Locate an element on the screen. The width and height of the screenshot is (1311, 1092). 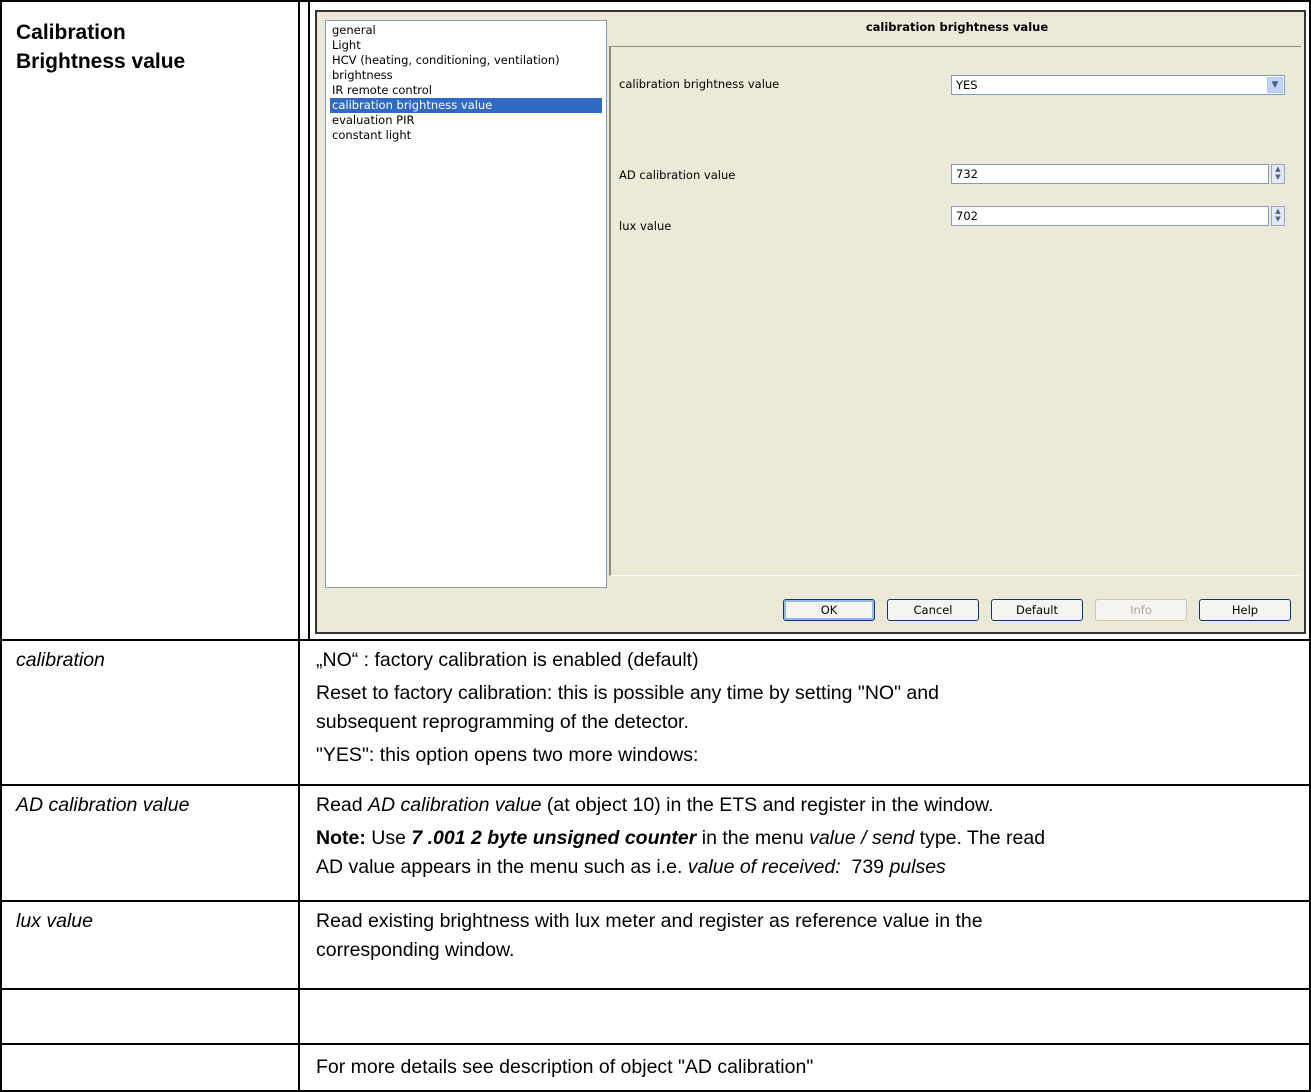
help-button: Help is located at coordinates (1245, 610).